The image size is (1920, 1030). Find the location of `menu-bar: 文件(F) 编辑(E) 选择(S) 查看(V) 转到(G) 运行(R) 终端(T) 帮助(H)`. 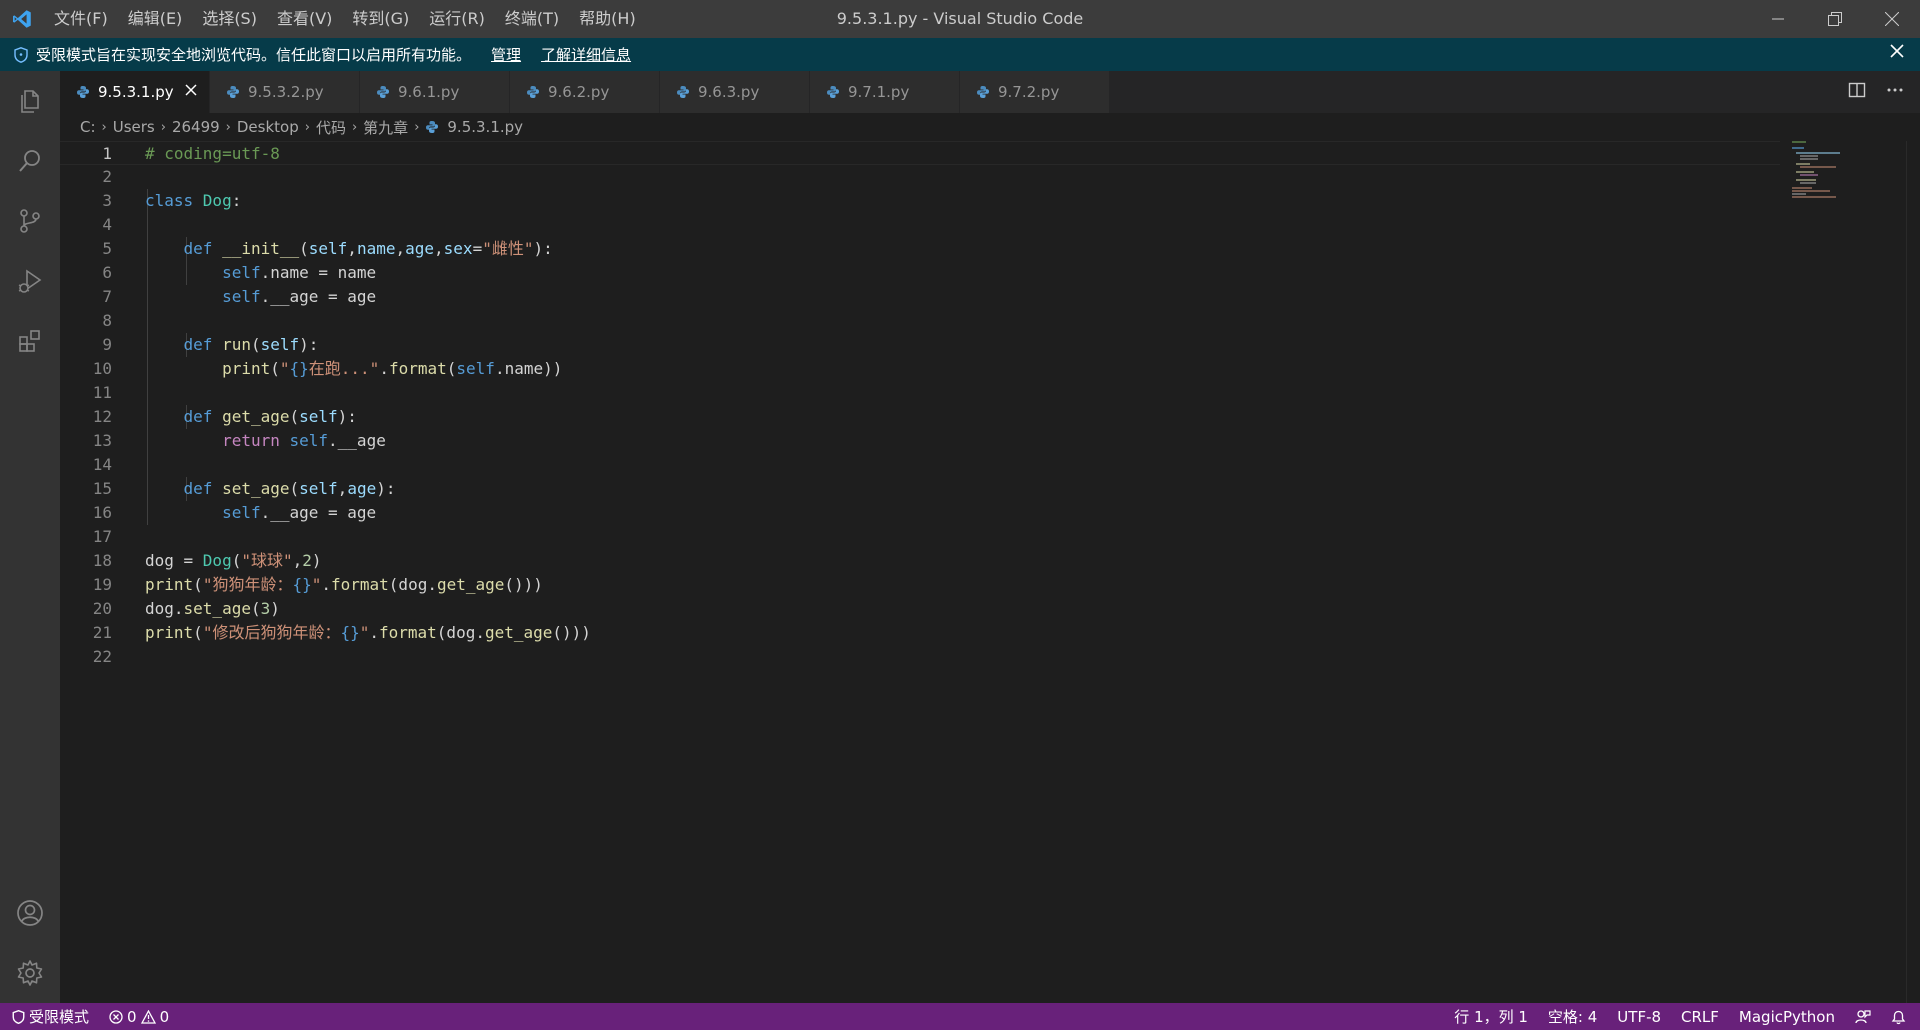

menu-bar: 文件(F) 编辑(E) 选择(S) 查看(V) 转到(G) 运行(R) 终端(T) 帮助(H) is located at coordinates (345, 19).